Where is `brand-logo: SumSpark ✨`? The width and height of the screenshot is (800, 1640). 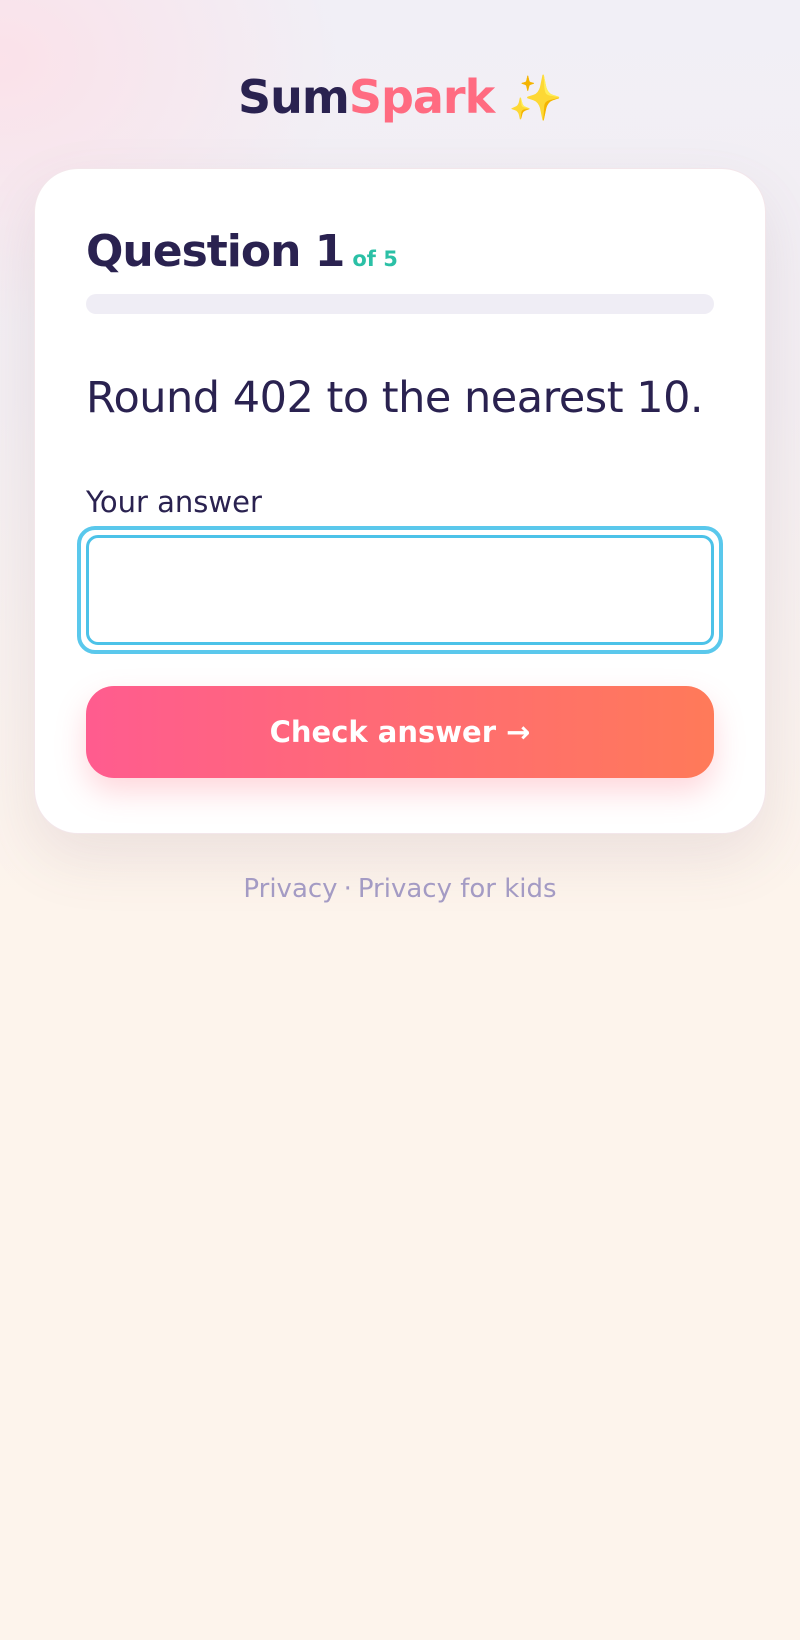
brand-logo: SumSpark ✨ is located at coordinates (400, 98).